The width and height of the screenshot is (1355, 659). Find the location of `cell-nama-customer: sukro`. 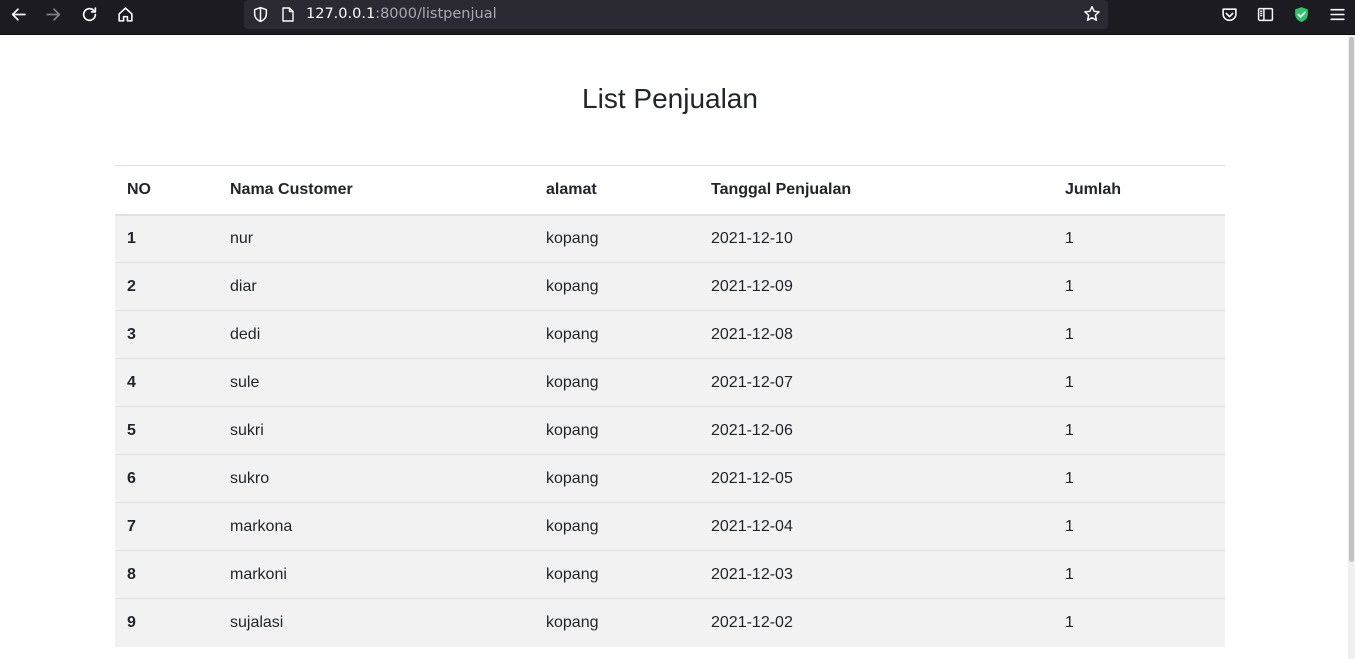

cell-nama-customer: sukro is located at coordinates (376, 478).